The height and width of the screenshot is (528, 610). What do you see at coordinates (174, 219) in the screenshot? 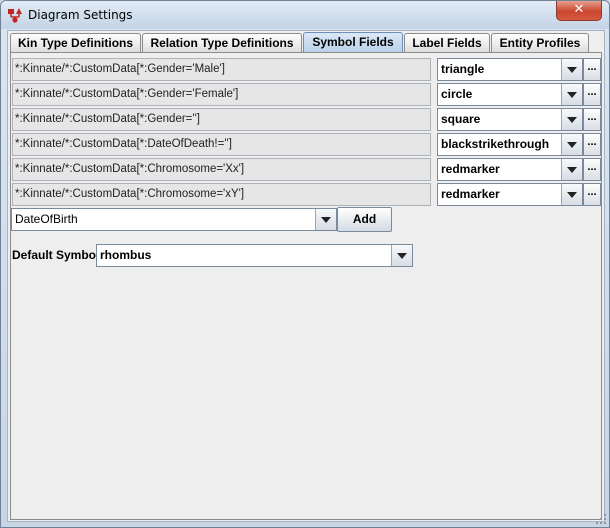
I see `new-field-select: DateOfBirth` at bounding box center [174, 219].